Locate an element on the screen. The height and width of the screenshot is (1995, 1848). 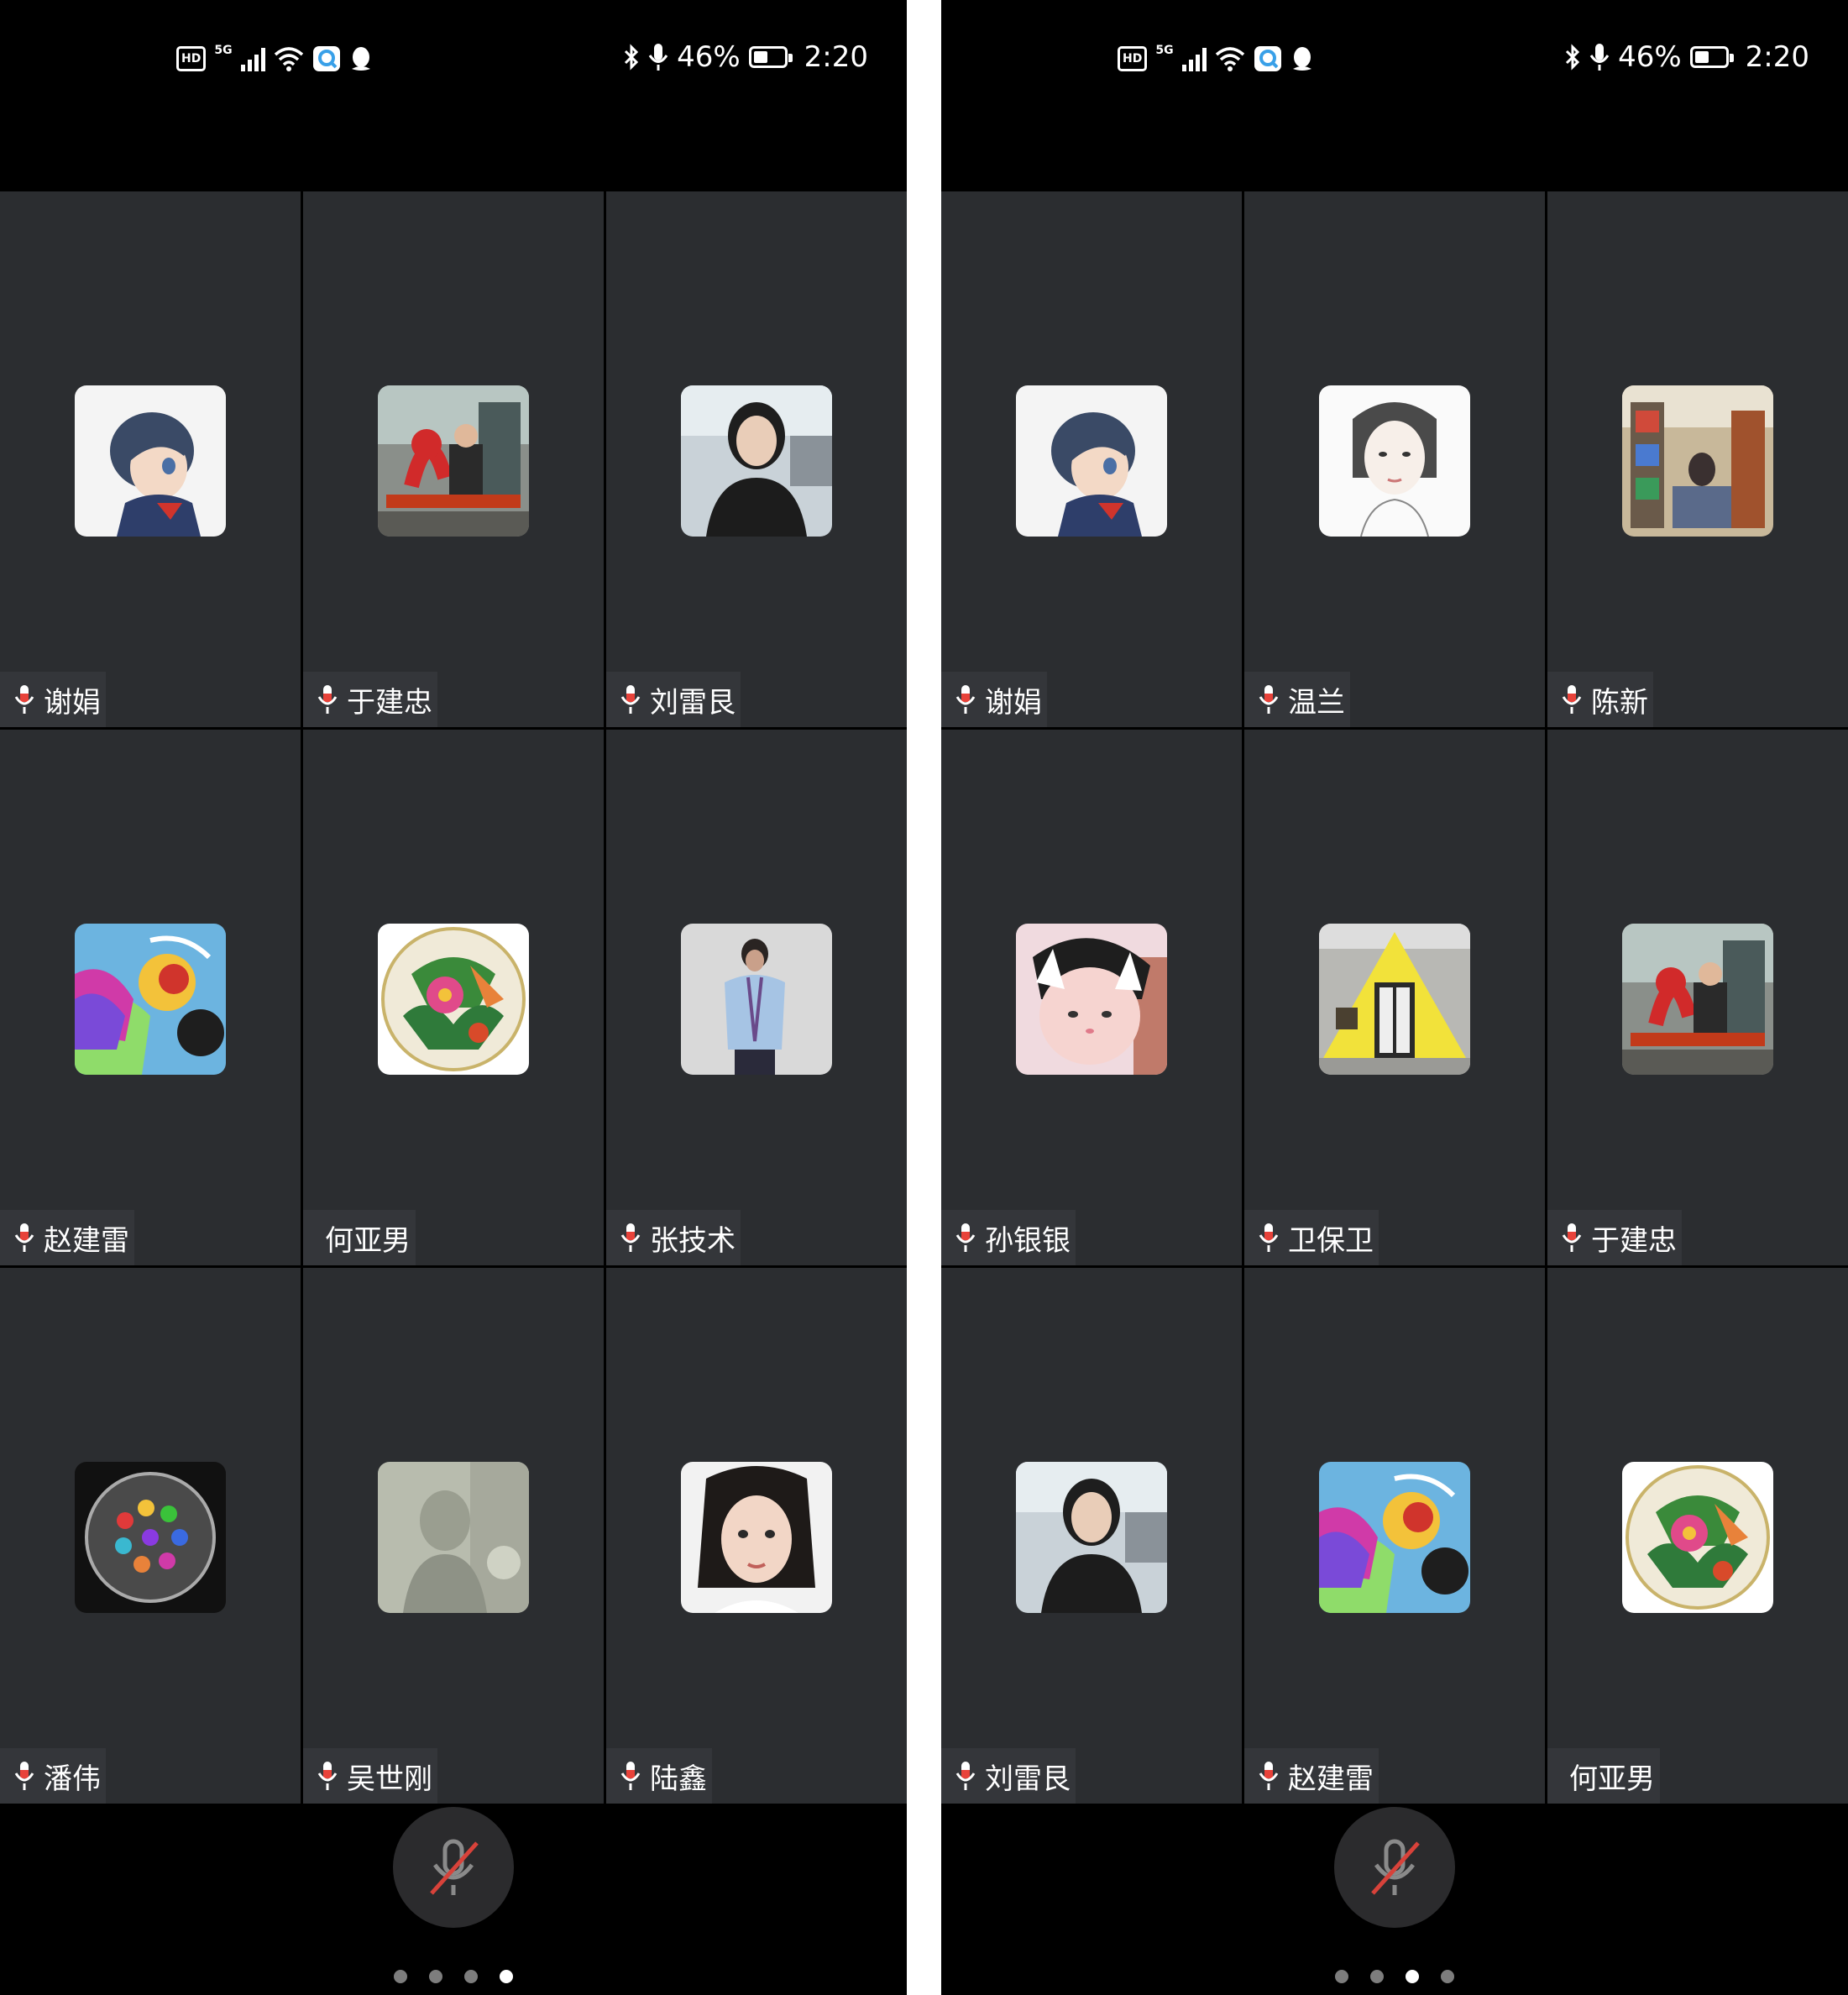
participant-name-chip: 陆鑫 is located at coordinates (659, 1776).